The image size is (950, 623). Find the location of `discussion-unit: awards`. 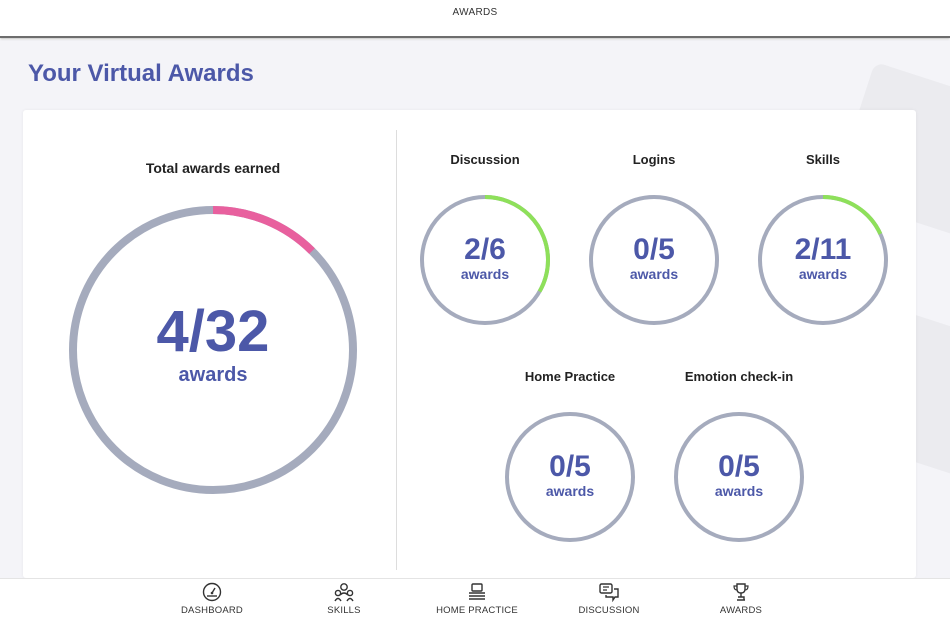

discussion-unit: awards is located at coordinates (485, 274).